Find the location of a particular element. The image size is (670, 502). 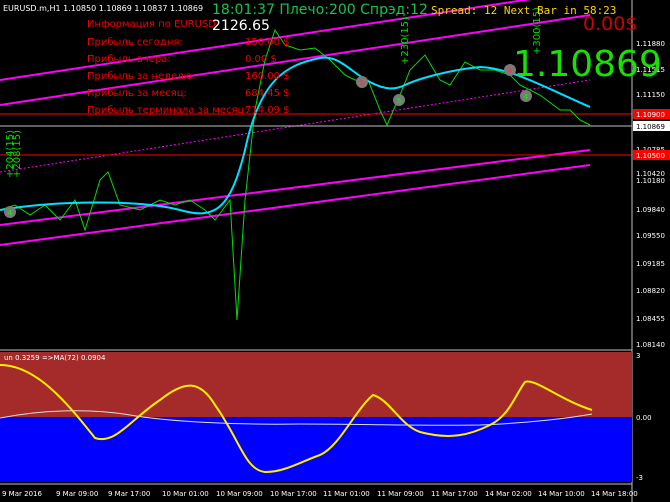

current-price-display: 1.10869 is located at coordinates (587, 64).